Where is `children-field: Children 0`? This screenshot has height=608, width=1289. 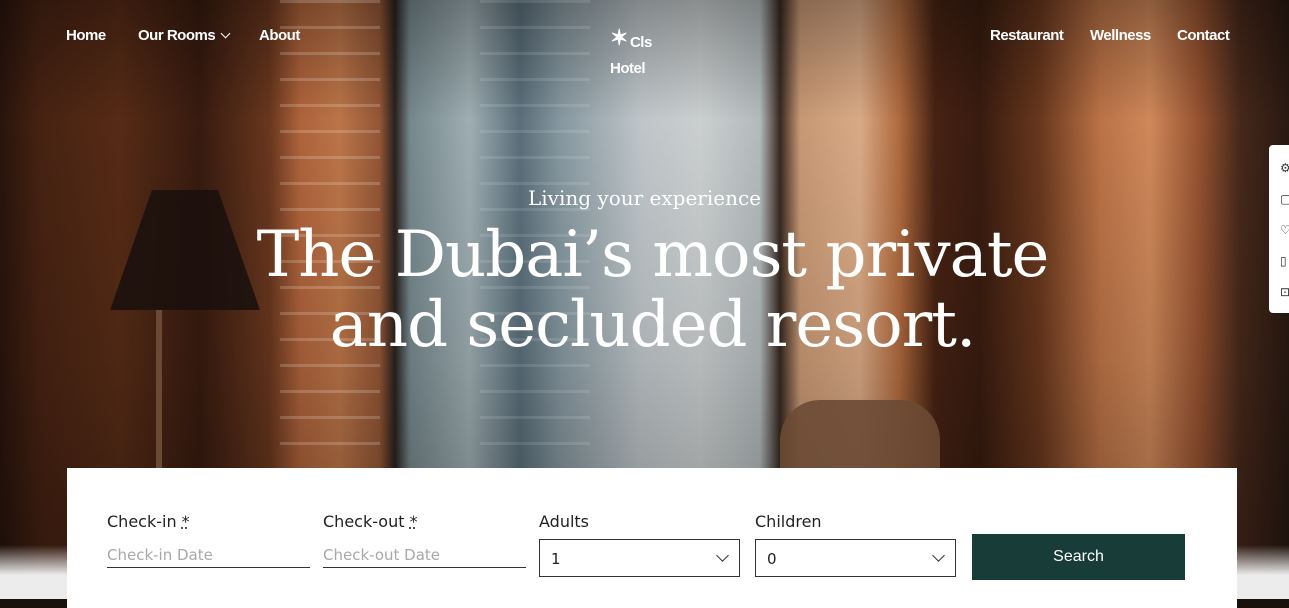
children-field: Children 0 is located at coordinates (855, 544).